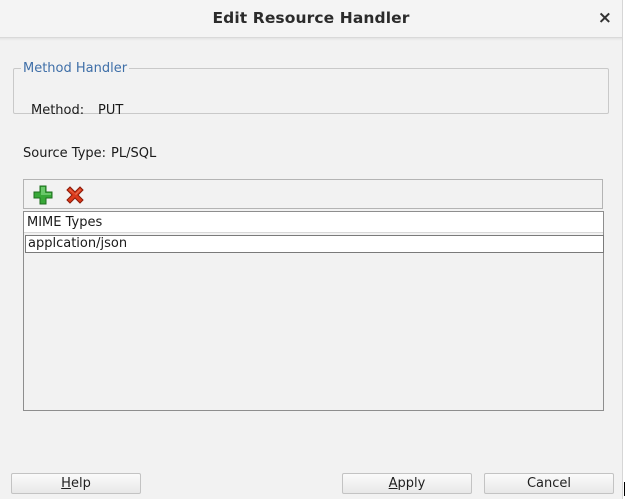 The height and width of the screenshot is (501, 630). Describe the element at coordinates (43, 195) in the screenshot. I see `add-icon` at that location.